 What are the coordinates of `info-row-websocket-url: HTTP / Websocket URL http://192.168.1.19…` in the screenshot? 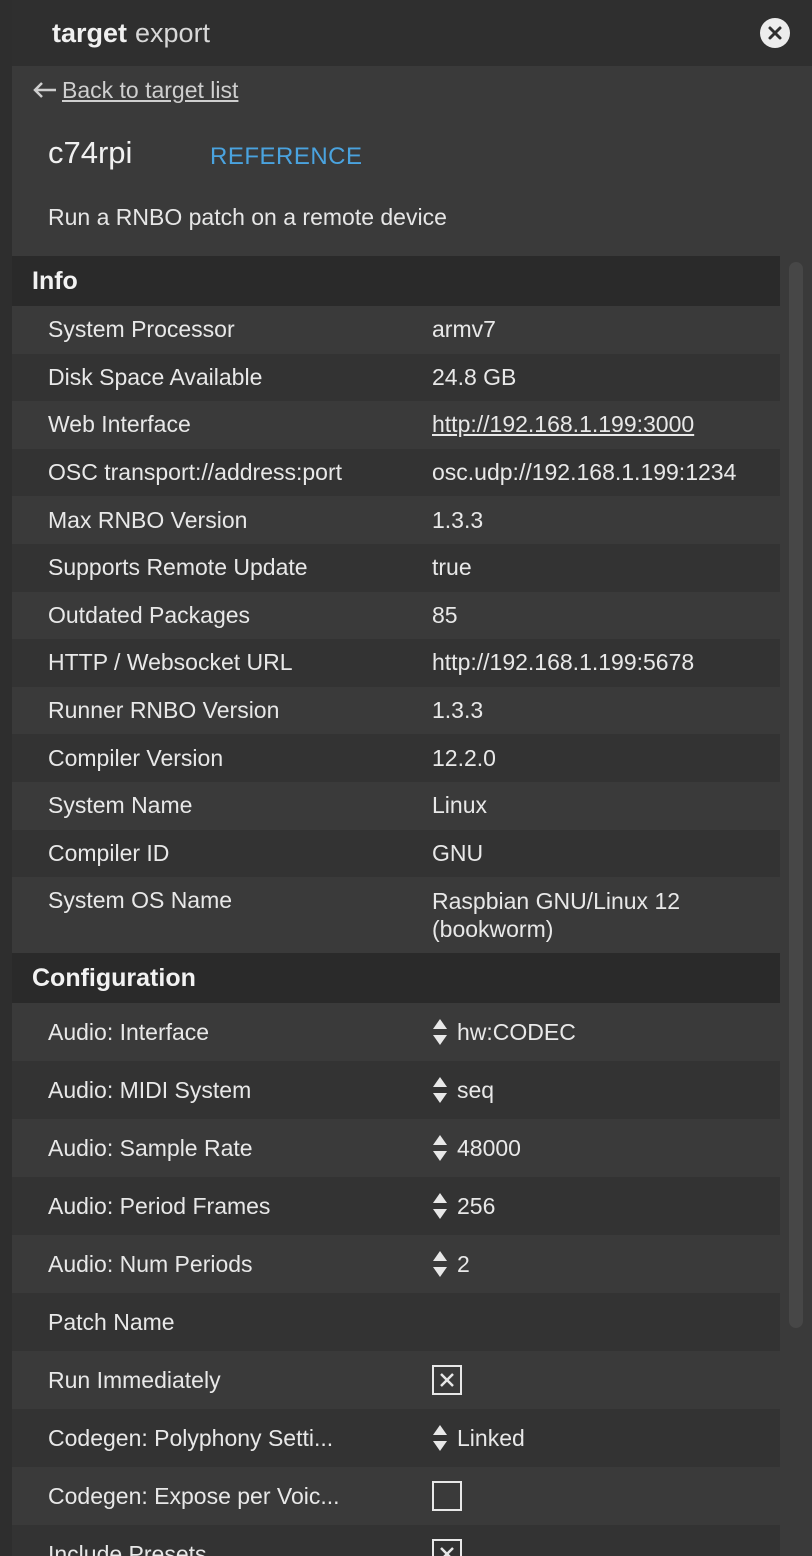 It's located at (396, 663).